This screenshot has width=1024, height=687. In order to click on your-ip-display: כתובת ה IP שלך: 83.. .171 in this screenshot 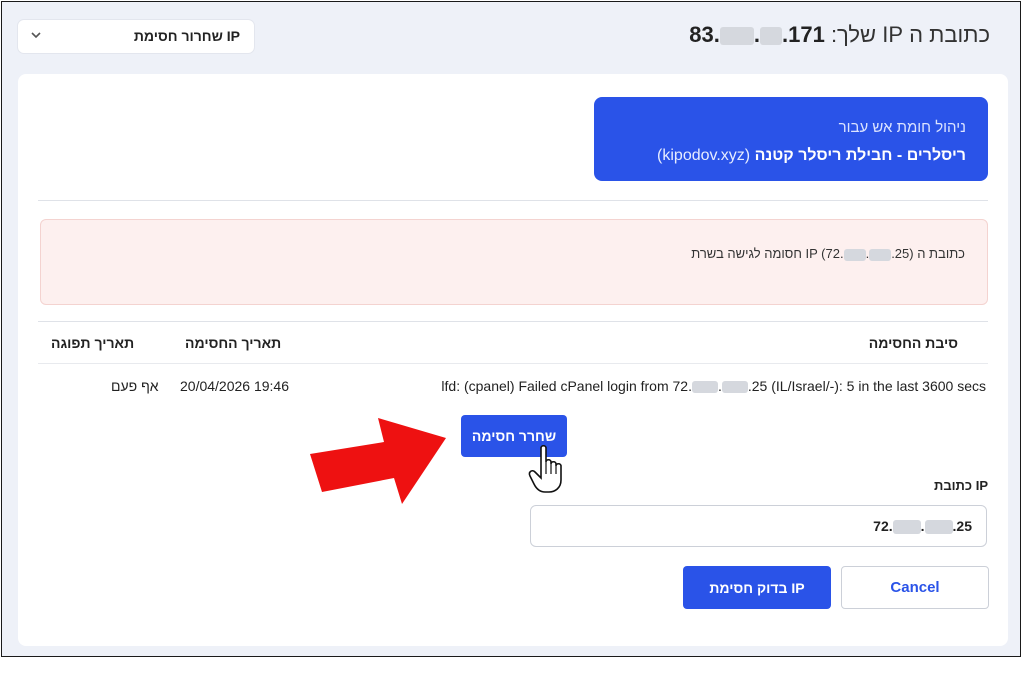, I will do `click(836, 35)`.